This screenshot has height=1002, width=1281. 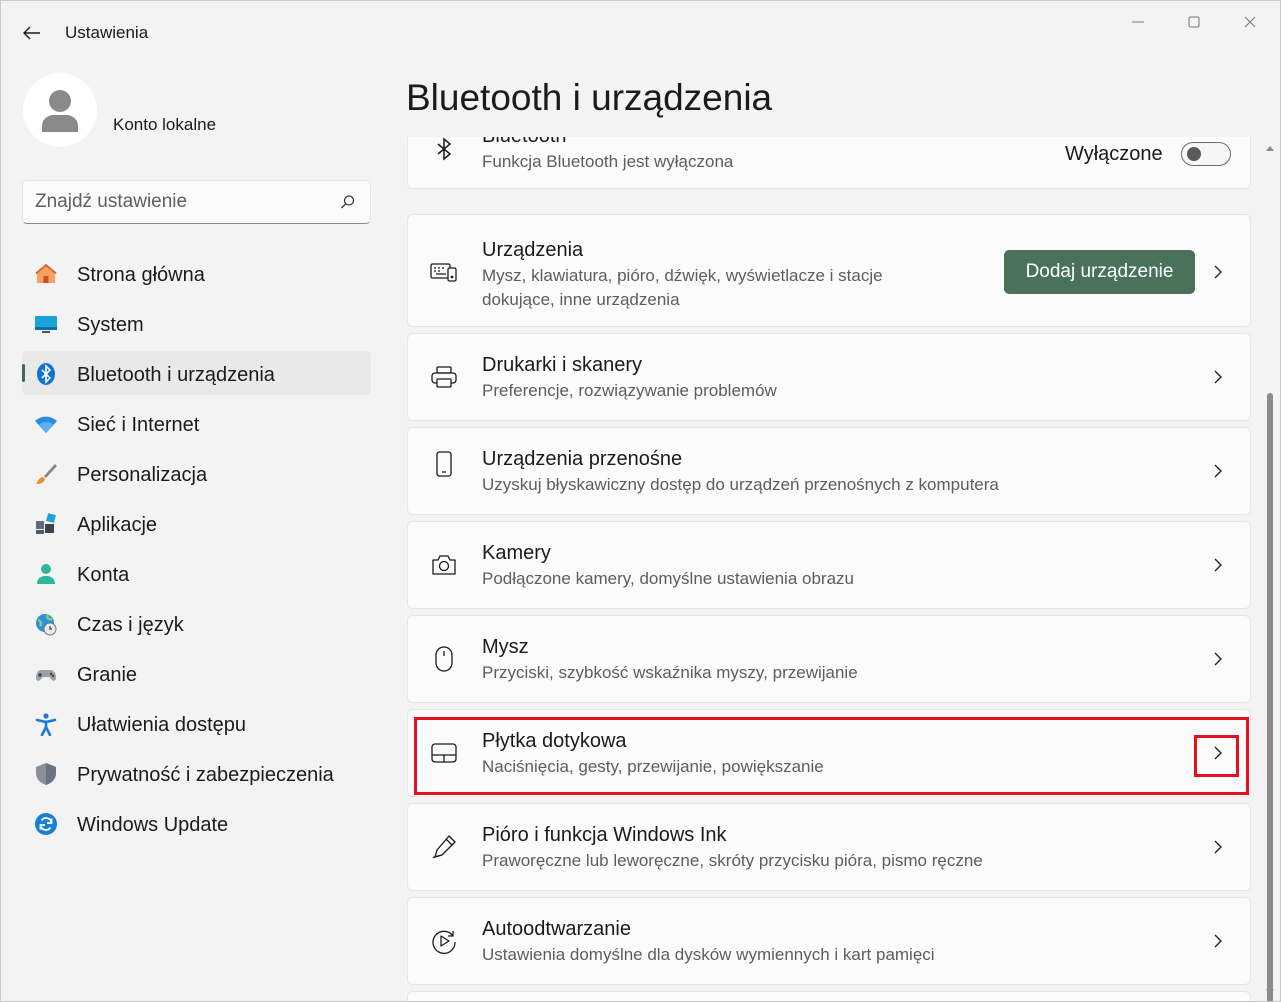 I want to click on sidebar-item-label: Czas i język, so click(x=130, y=625).